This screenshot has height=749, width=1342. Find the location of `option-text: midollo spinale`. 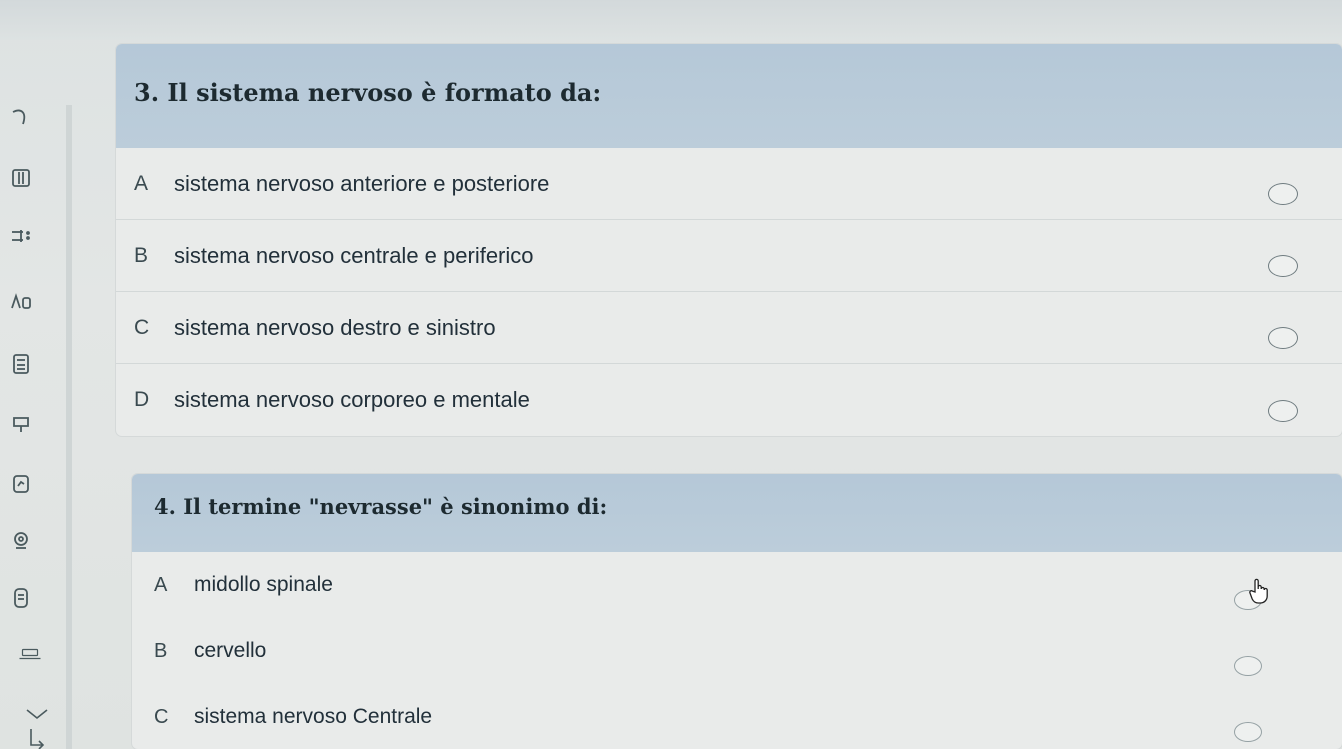

option-text: midollo spinale is located at coordinates (263, 584).